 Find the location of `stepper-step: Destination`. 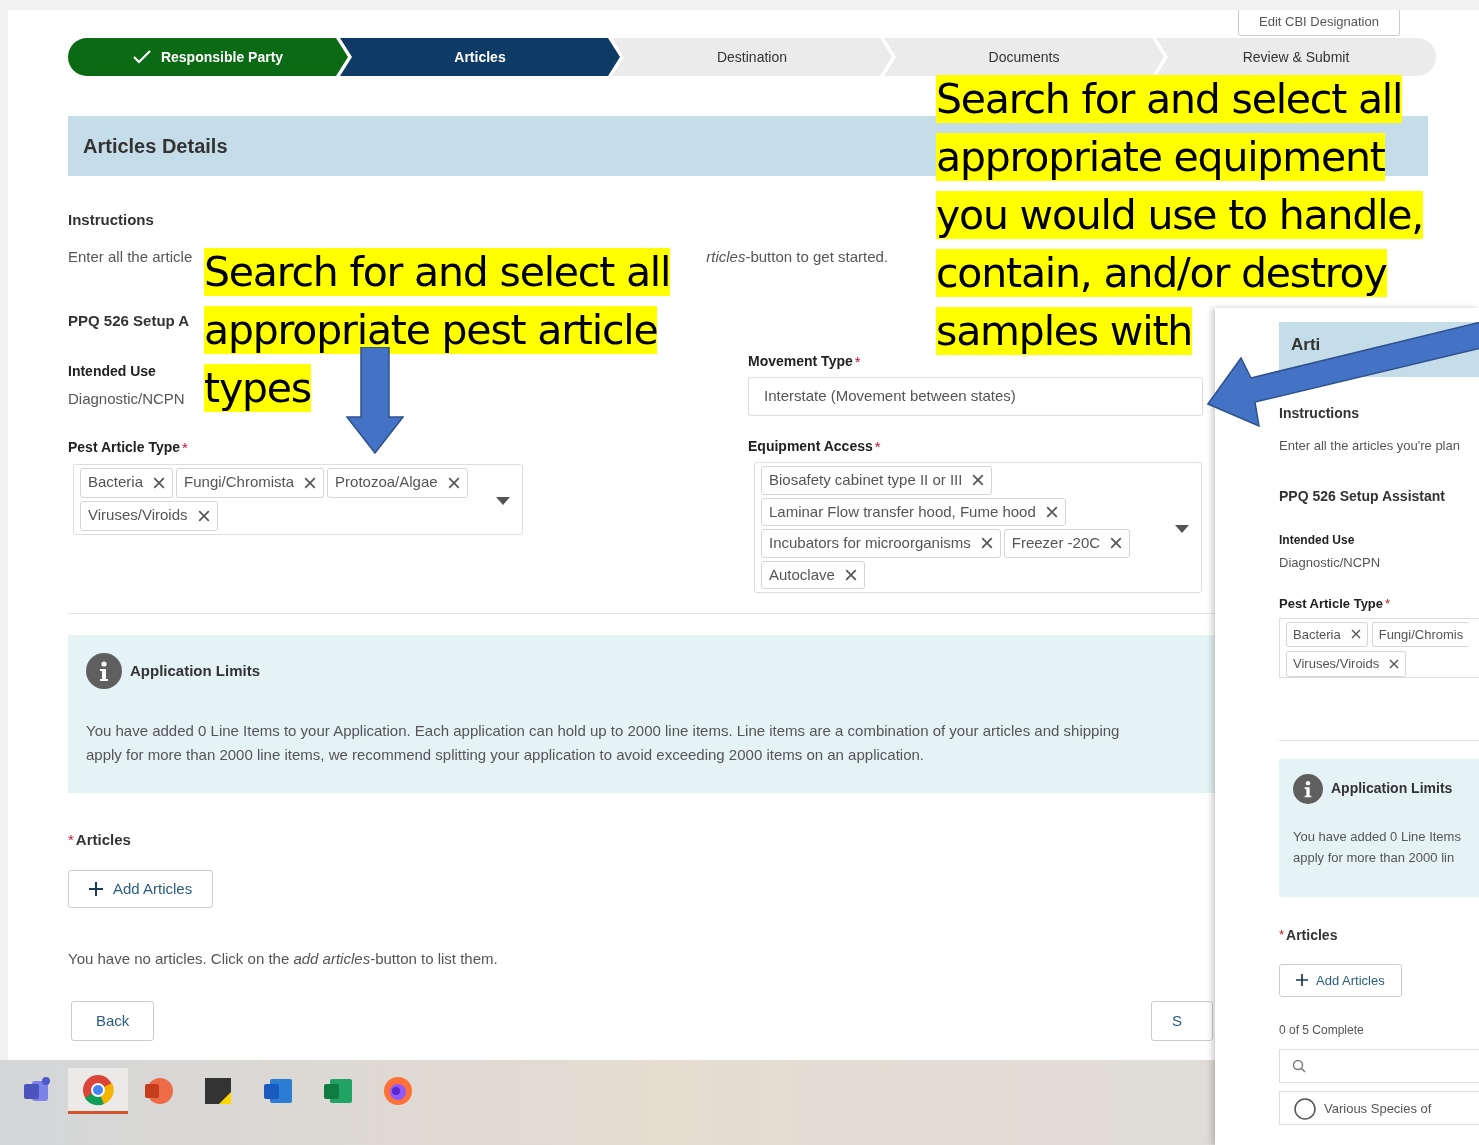

stepper-step: Destination is located at coordinates (752, 57).